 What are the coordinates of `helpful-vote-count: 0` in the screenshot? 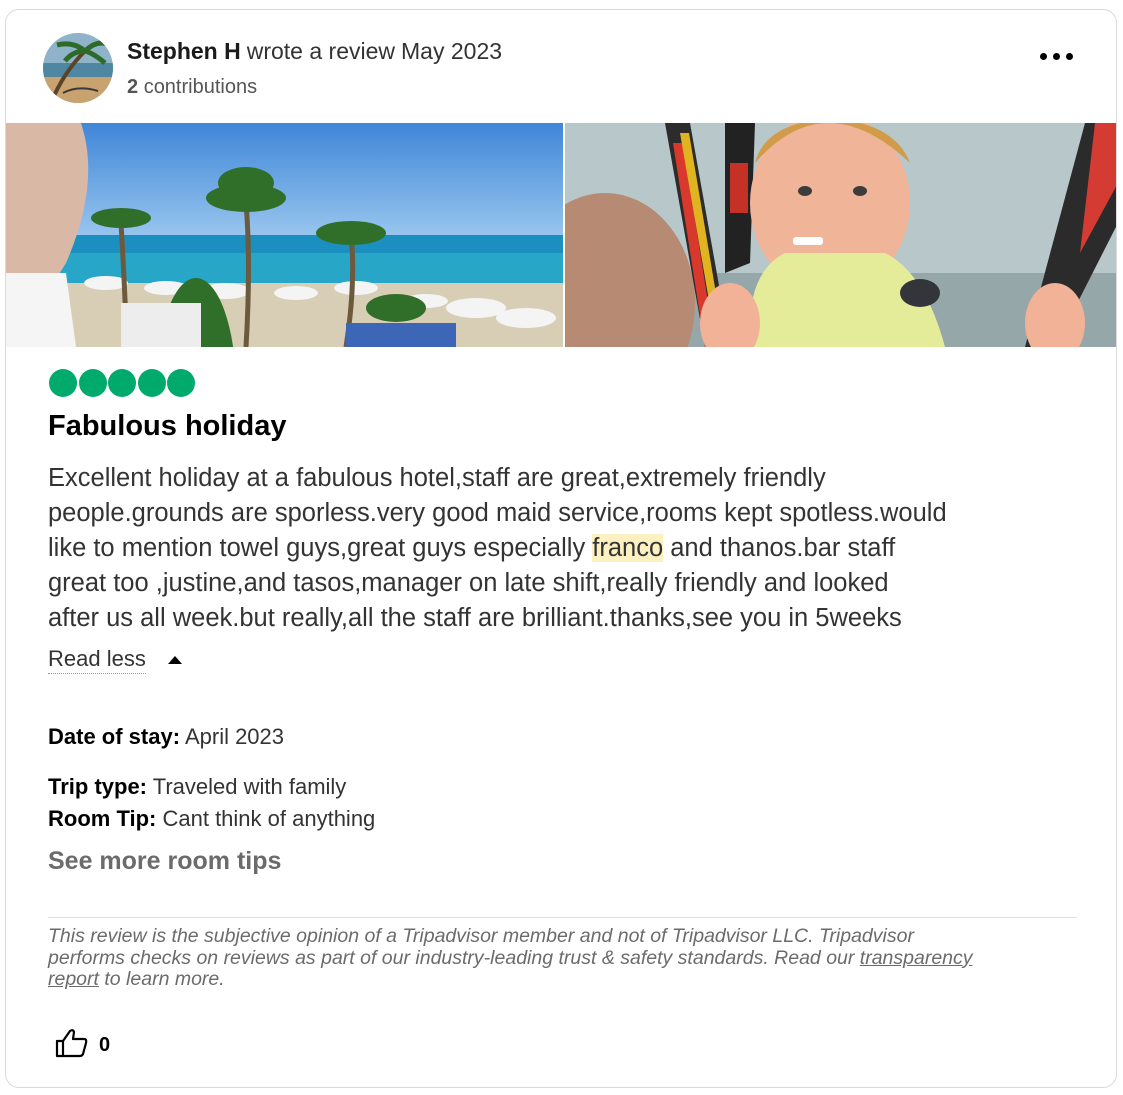 It's located at (105, 1045).